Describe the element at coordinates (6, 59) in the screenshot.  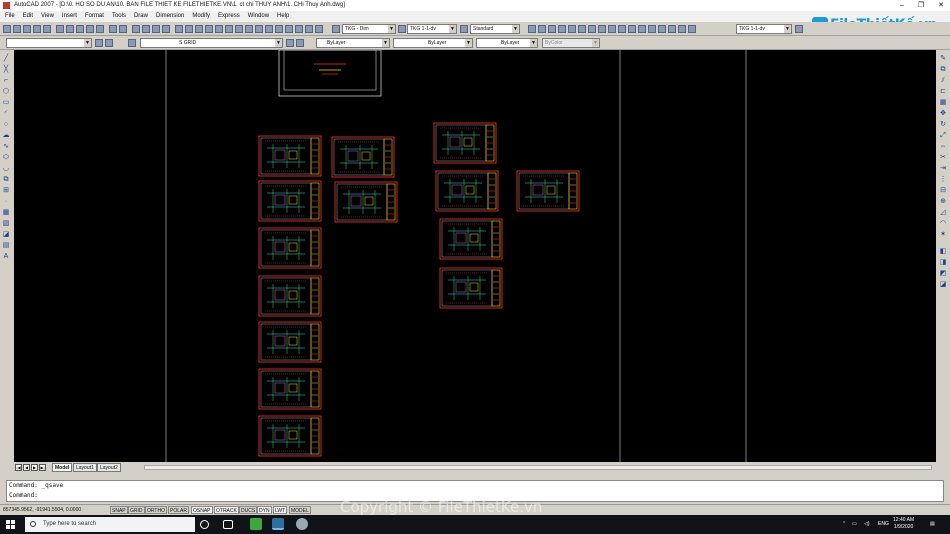
I see `line-icon: ╱` at that location.